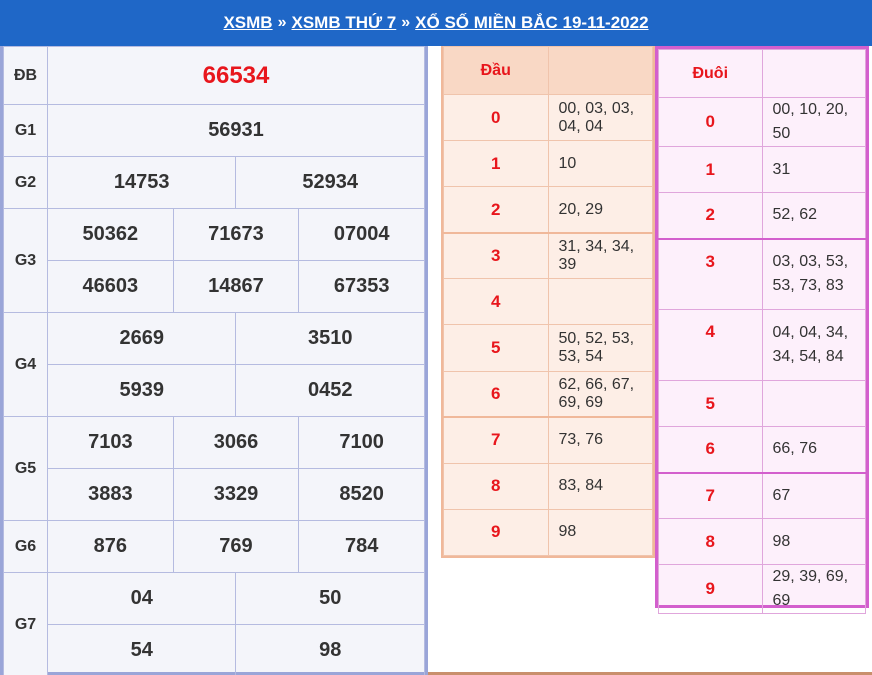 Image resolution: width=872 pixels, height=675 pixels. Describe the element at coordinates (236, 286) in the screenshot. I see `prize-g3-number: 14867` at that location.